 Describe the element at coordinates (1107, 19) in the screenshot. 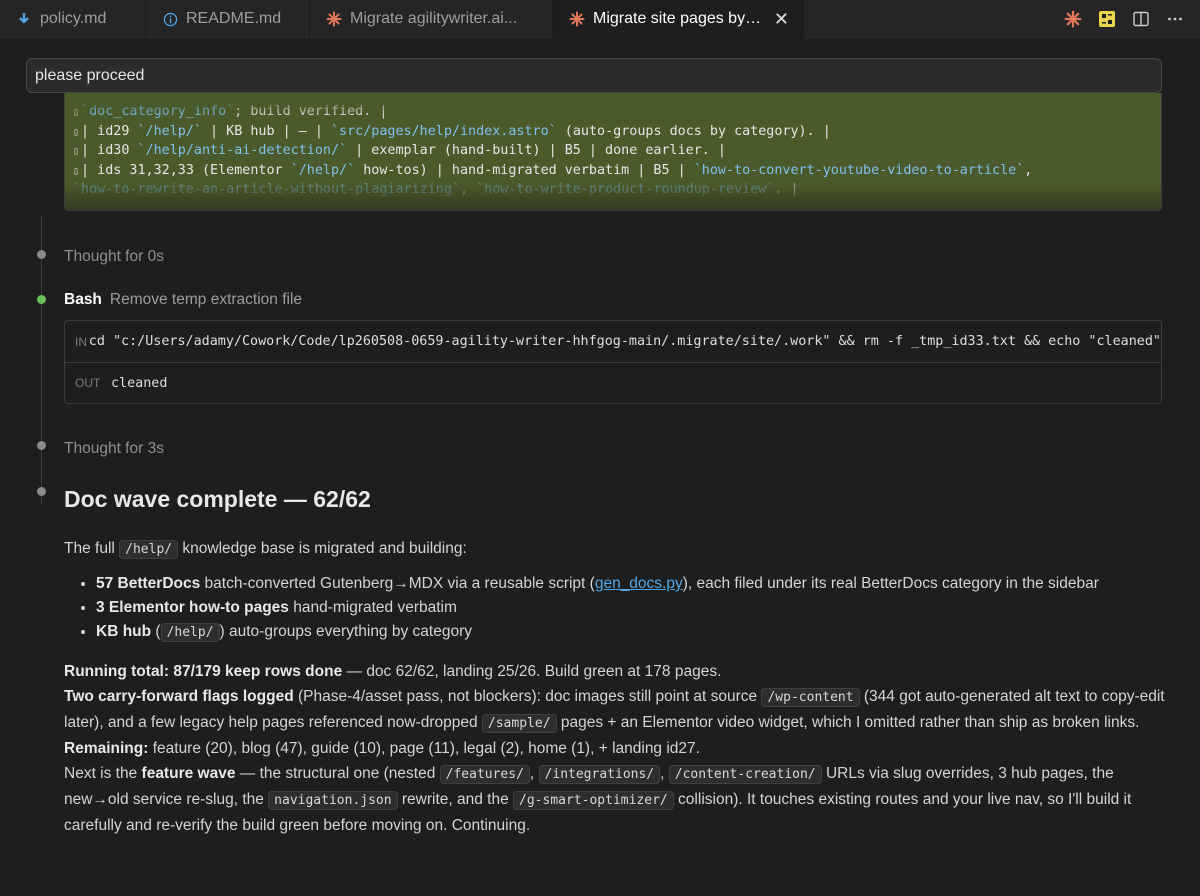

I see `compare-changes-icon` at that location.